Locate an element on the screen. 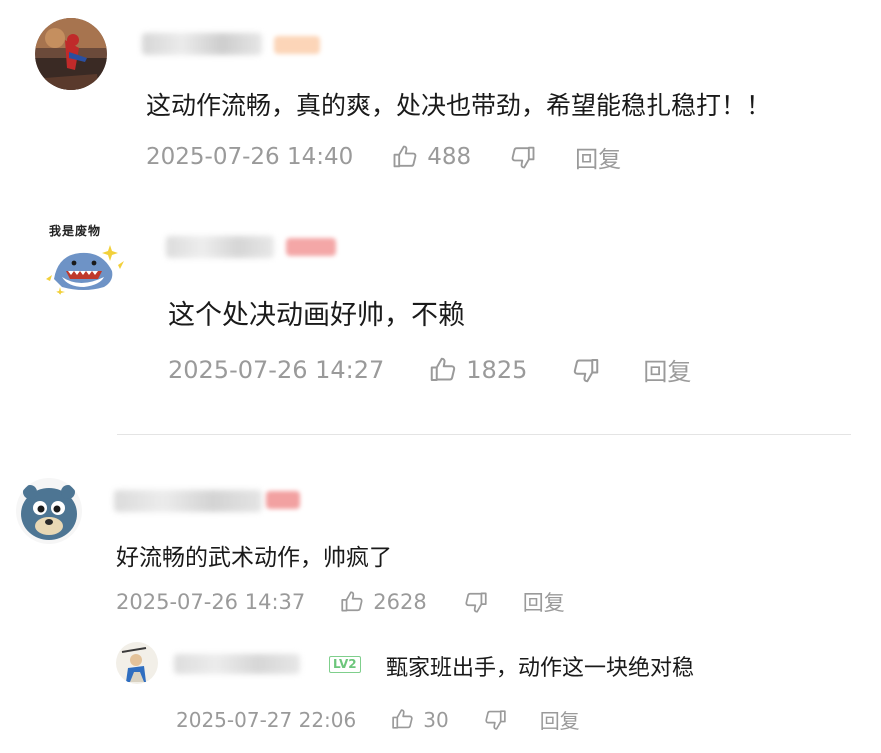 The height and width of the screenshot is (753, 881). like-count: 2628 is located at coordinates (400, 602).